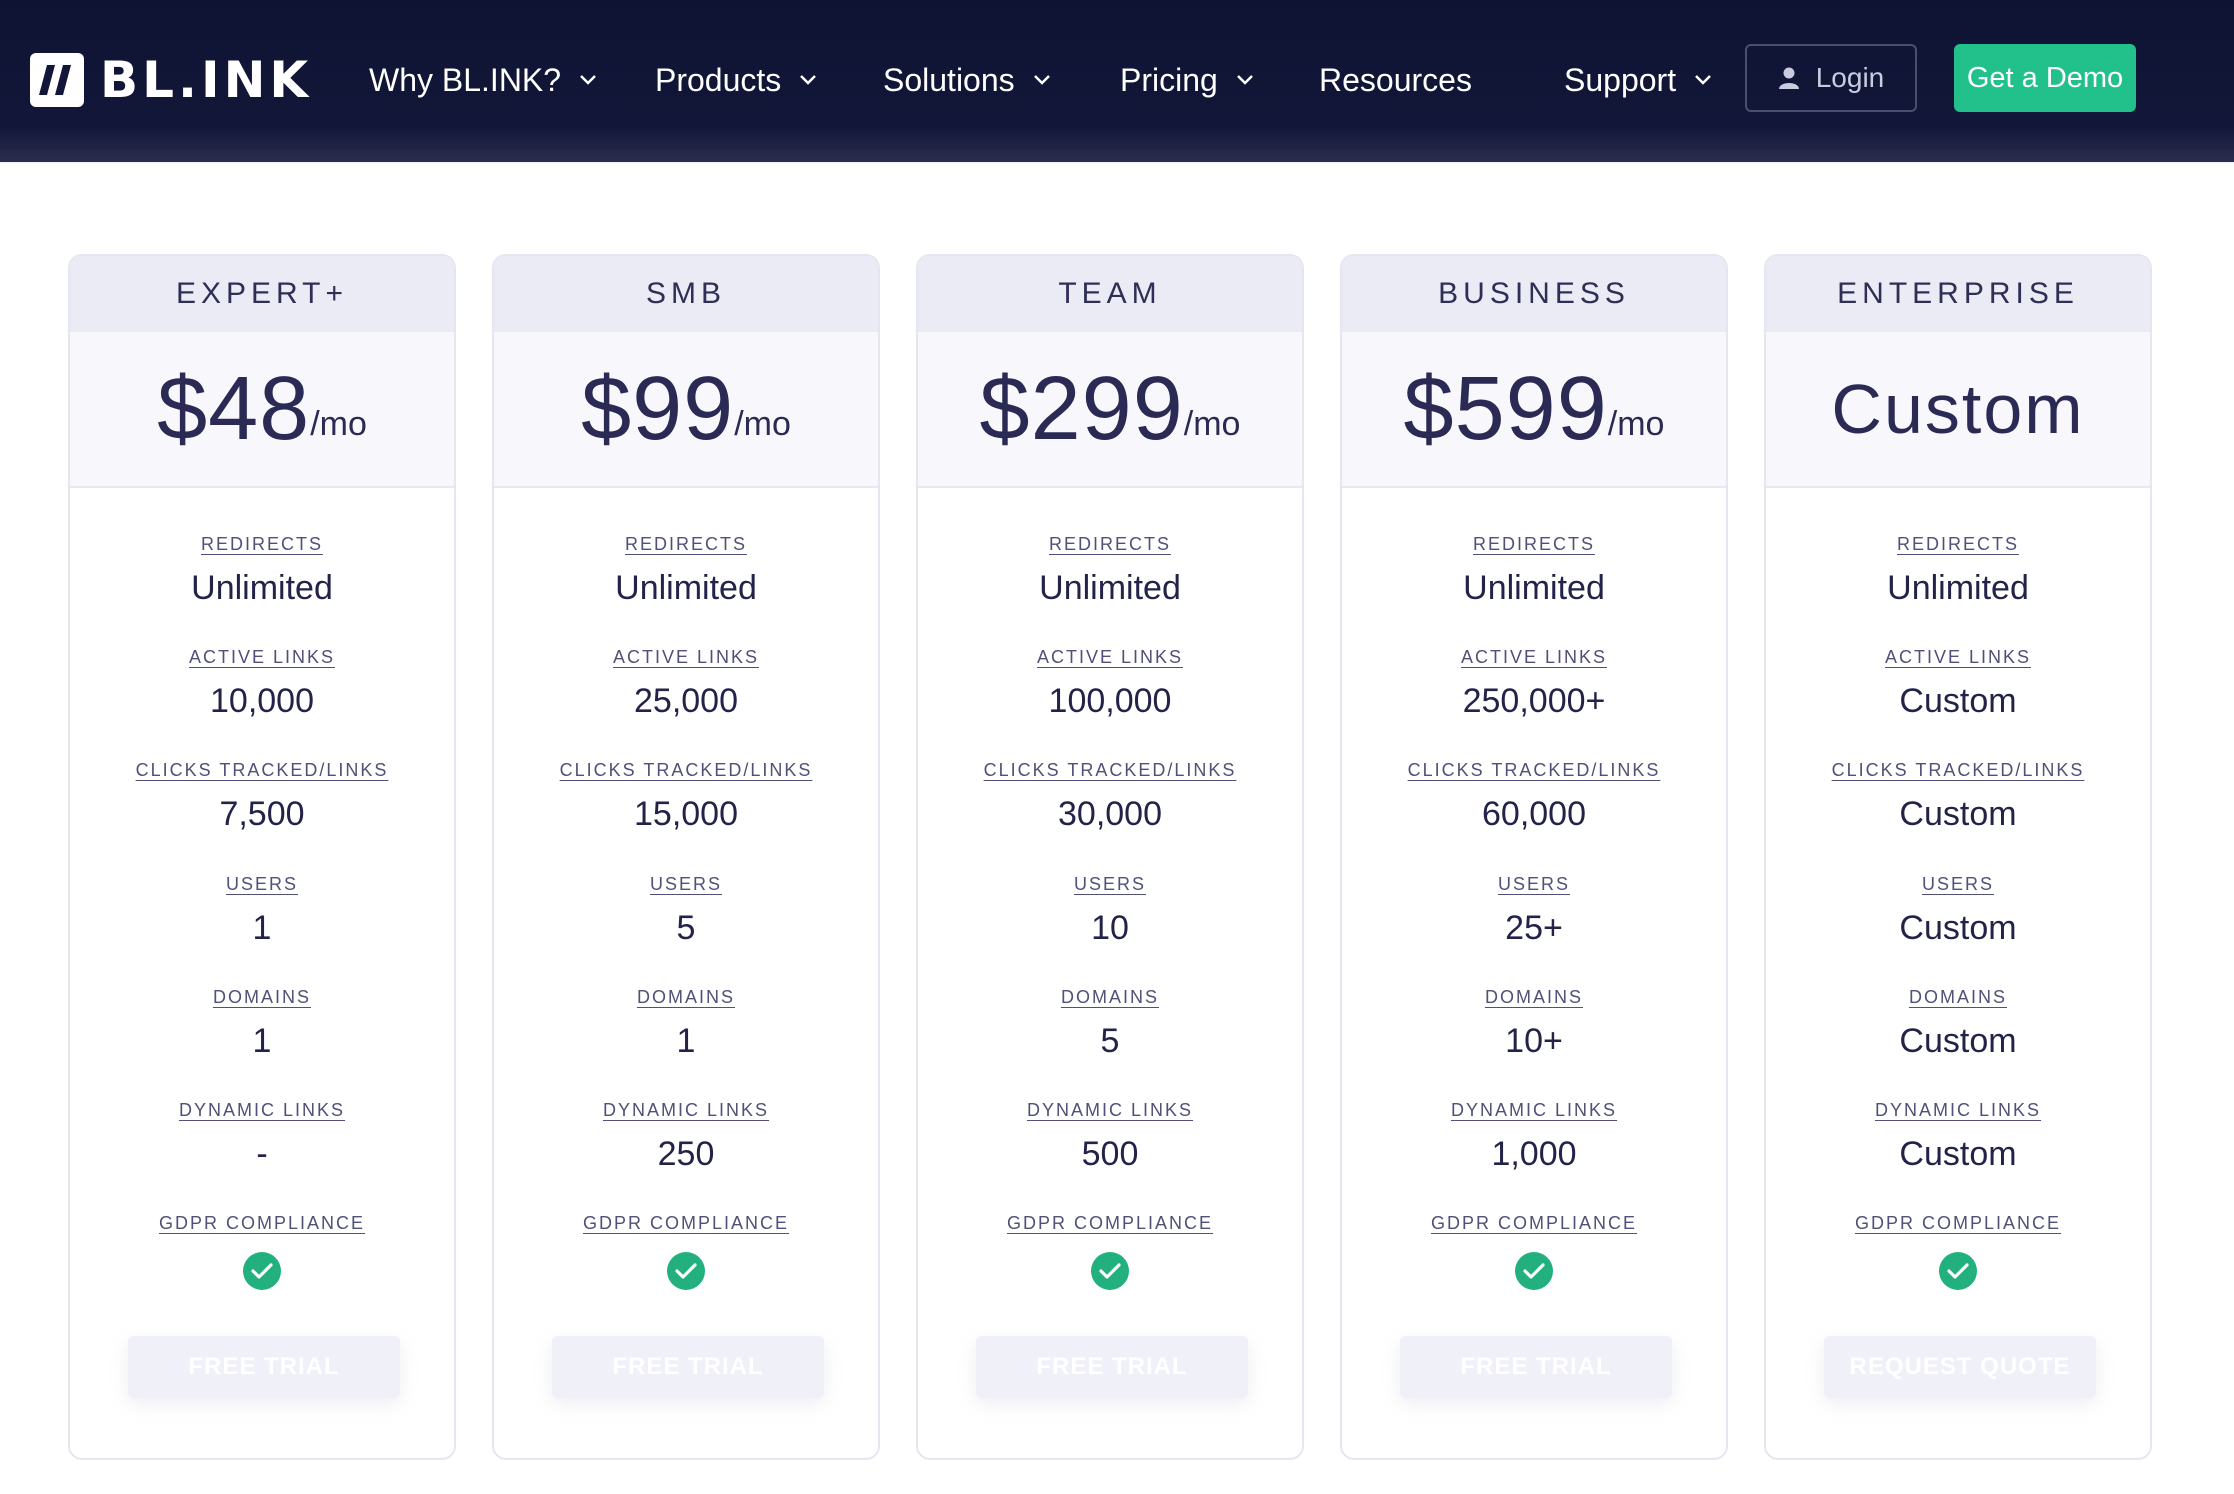  Describe the element at coordinates (171, 80) in the screenshot. I see `brand-logo: BL.INK` at that location.